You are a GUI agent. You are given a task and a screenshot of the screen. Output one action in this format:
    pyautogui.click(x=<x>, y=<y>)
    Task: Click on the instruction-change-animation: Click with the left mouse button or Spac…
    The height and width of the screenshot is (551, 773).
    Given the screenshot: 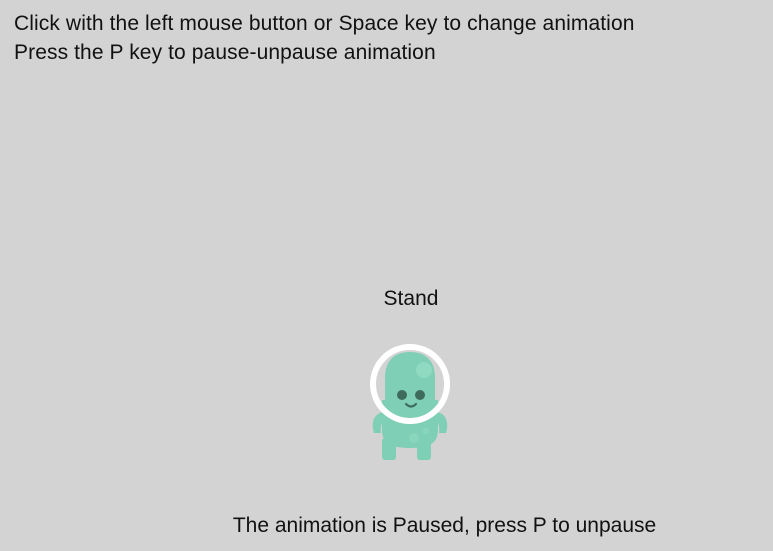 What is the action you would take?
    pyautogui.click(x=324, y=23)
    